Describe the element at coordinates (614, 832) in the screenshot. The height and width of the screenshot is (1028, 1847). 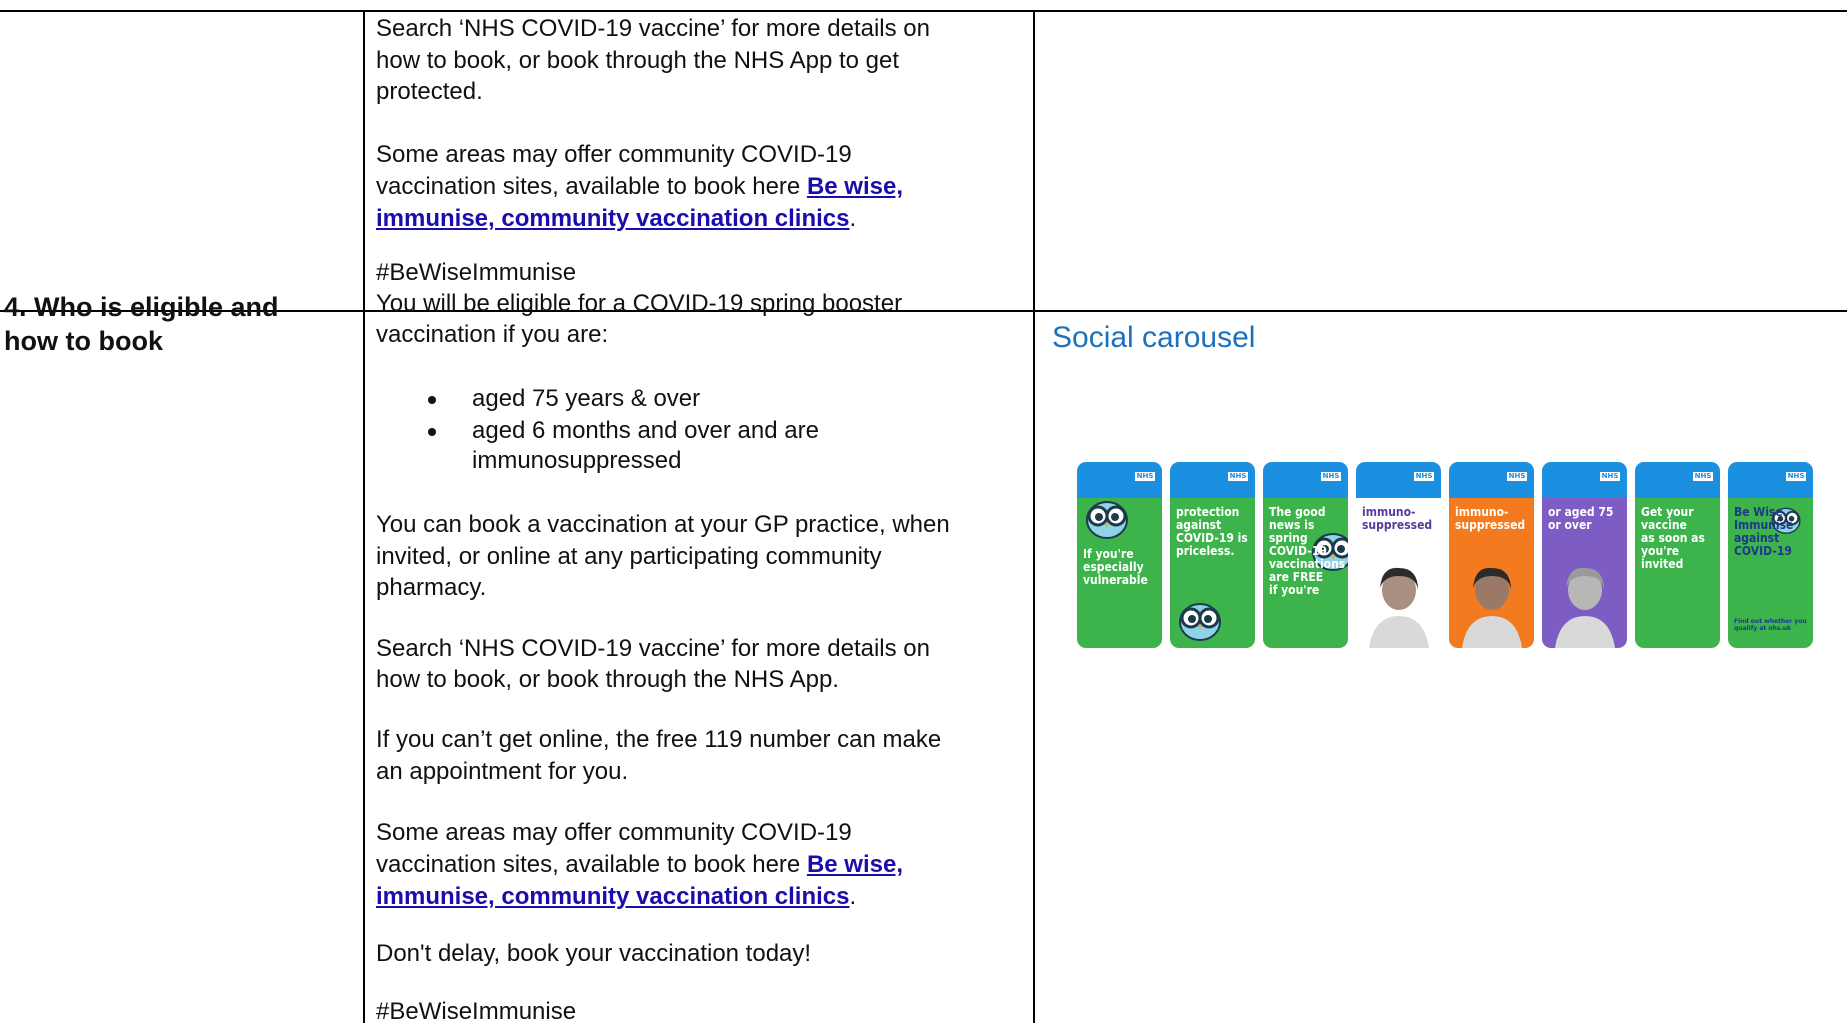
I see `community-line1: Some areas may offer community COVID-19` at that location.